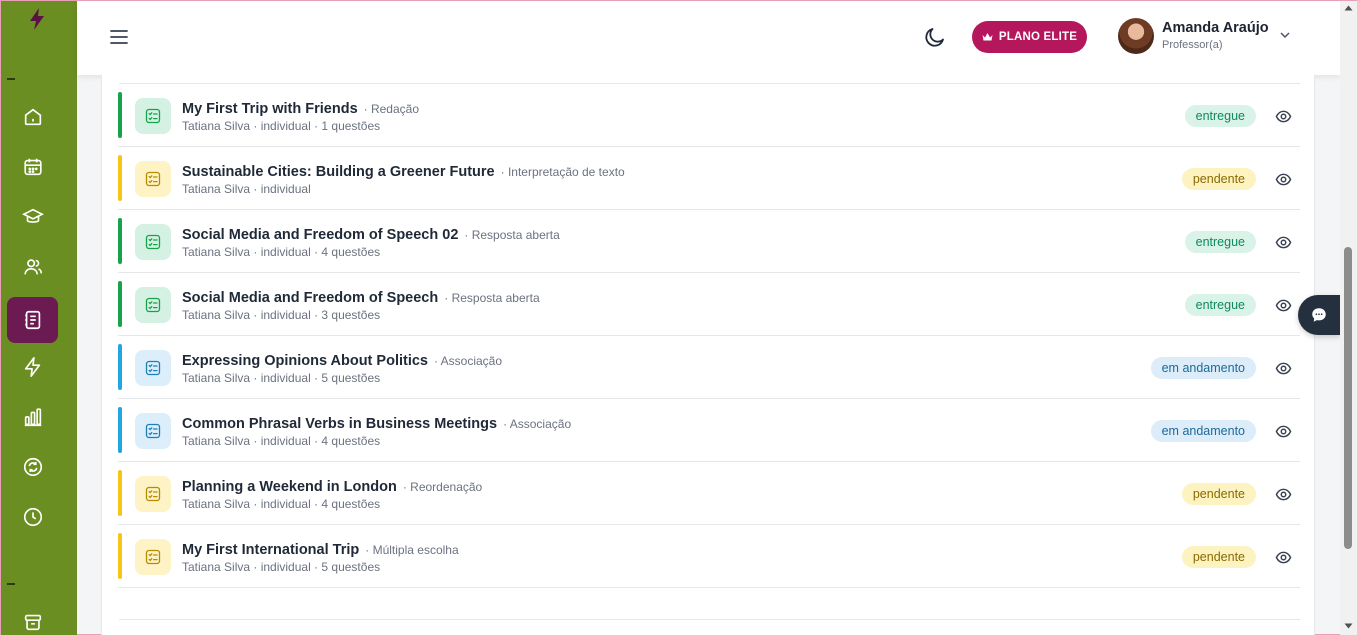  I want to click on chat-icon, so click(1319, 315).